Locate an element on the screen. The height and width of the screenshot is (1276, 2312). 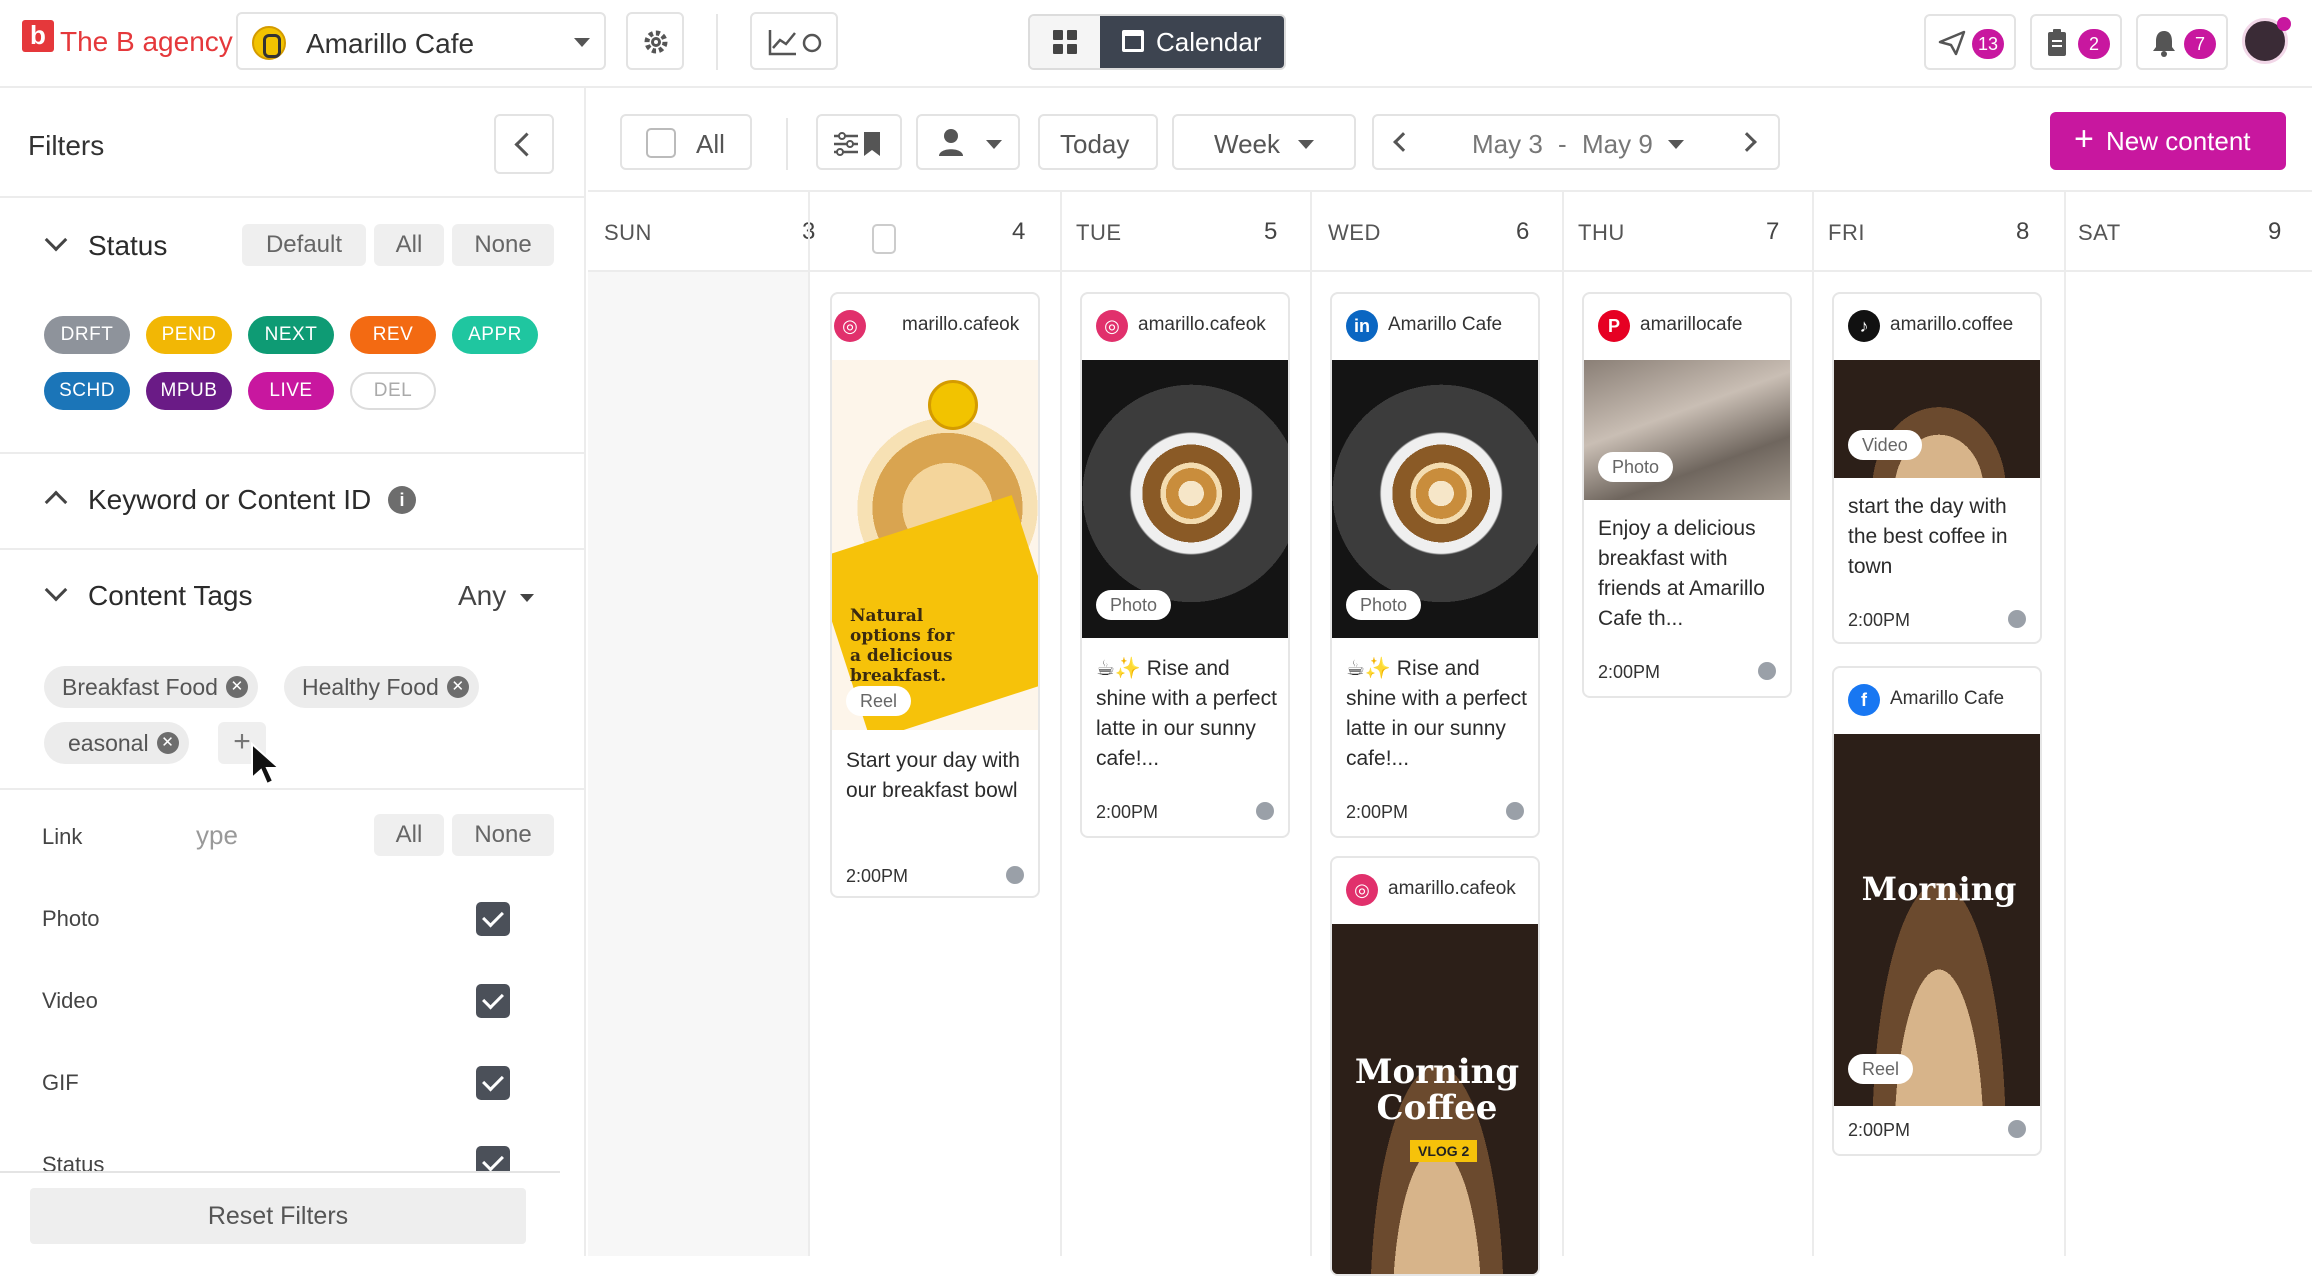
calendar-view-button: Calendar is located at coordinates (1192, 42).